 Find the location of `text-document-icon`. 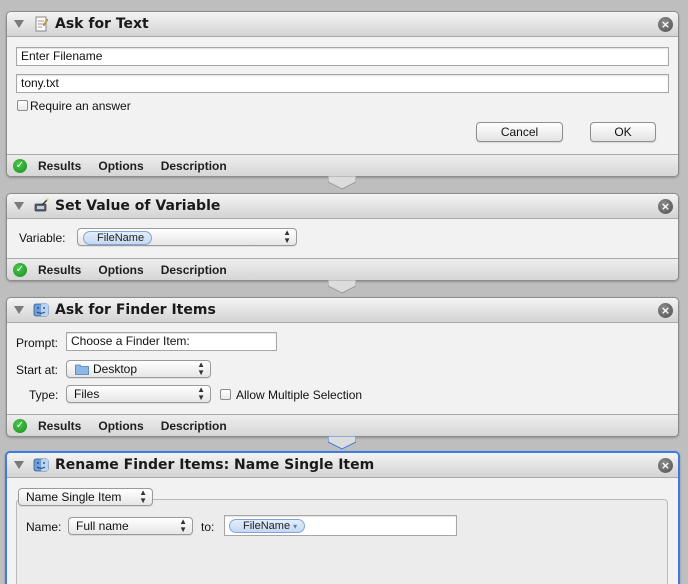

text-document-icon is located at coordinates (41, 24).